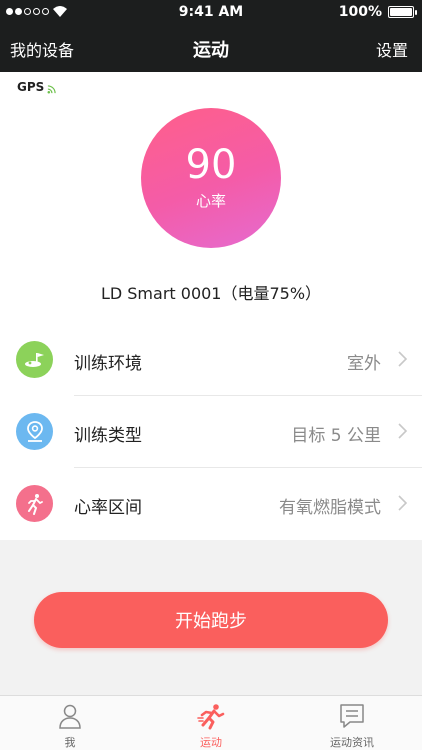  What do you see at coordinates (352, 742) in the screenshot?
I see `tab-sports-news-label: 运动资讯` at bounding box center [352, 742].